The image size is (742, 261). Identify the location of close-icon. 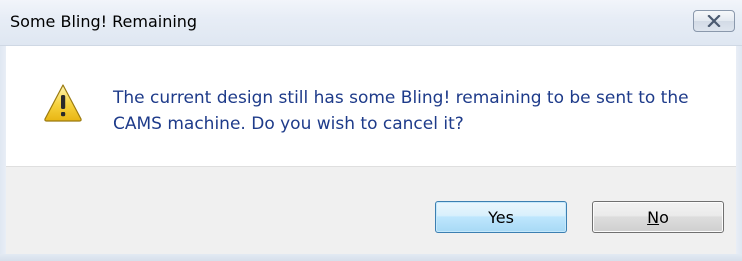
(714, 21).